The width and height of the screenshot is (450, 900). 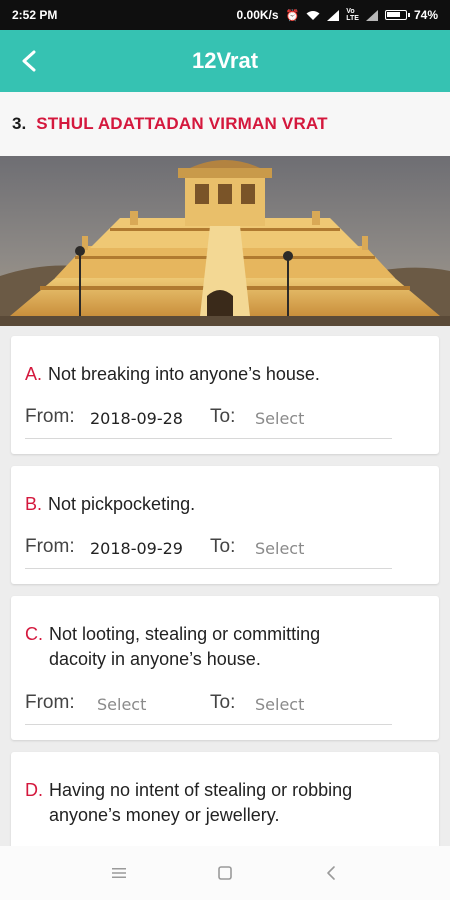 I want to click on app-title: 12Vrat, so click(x=225, y=60).